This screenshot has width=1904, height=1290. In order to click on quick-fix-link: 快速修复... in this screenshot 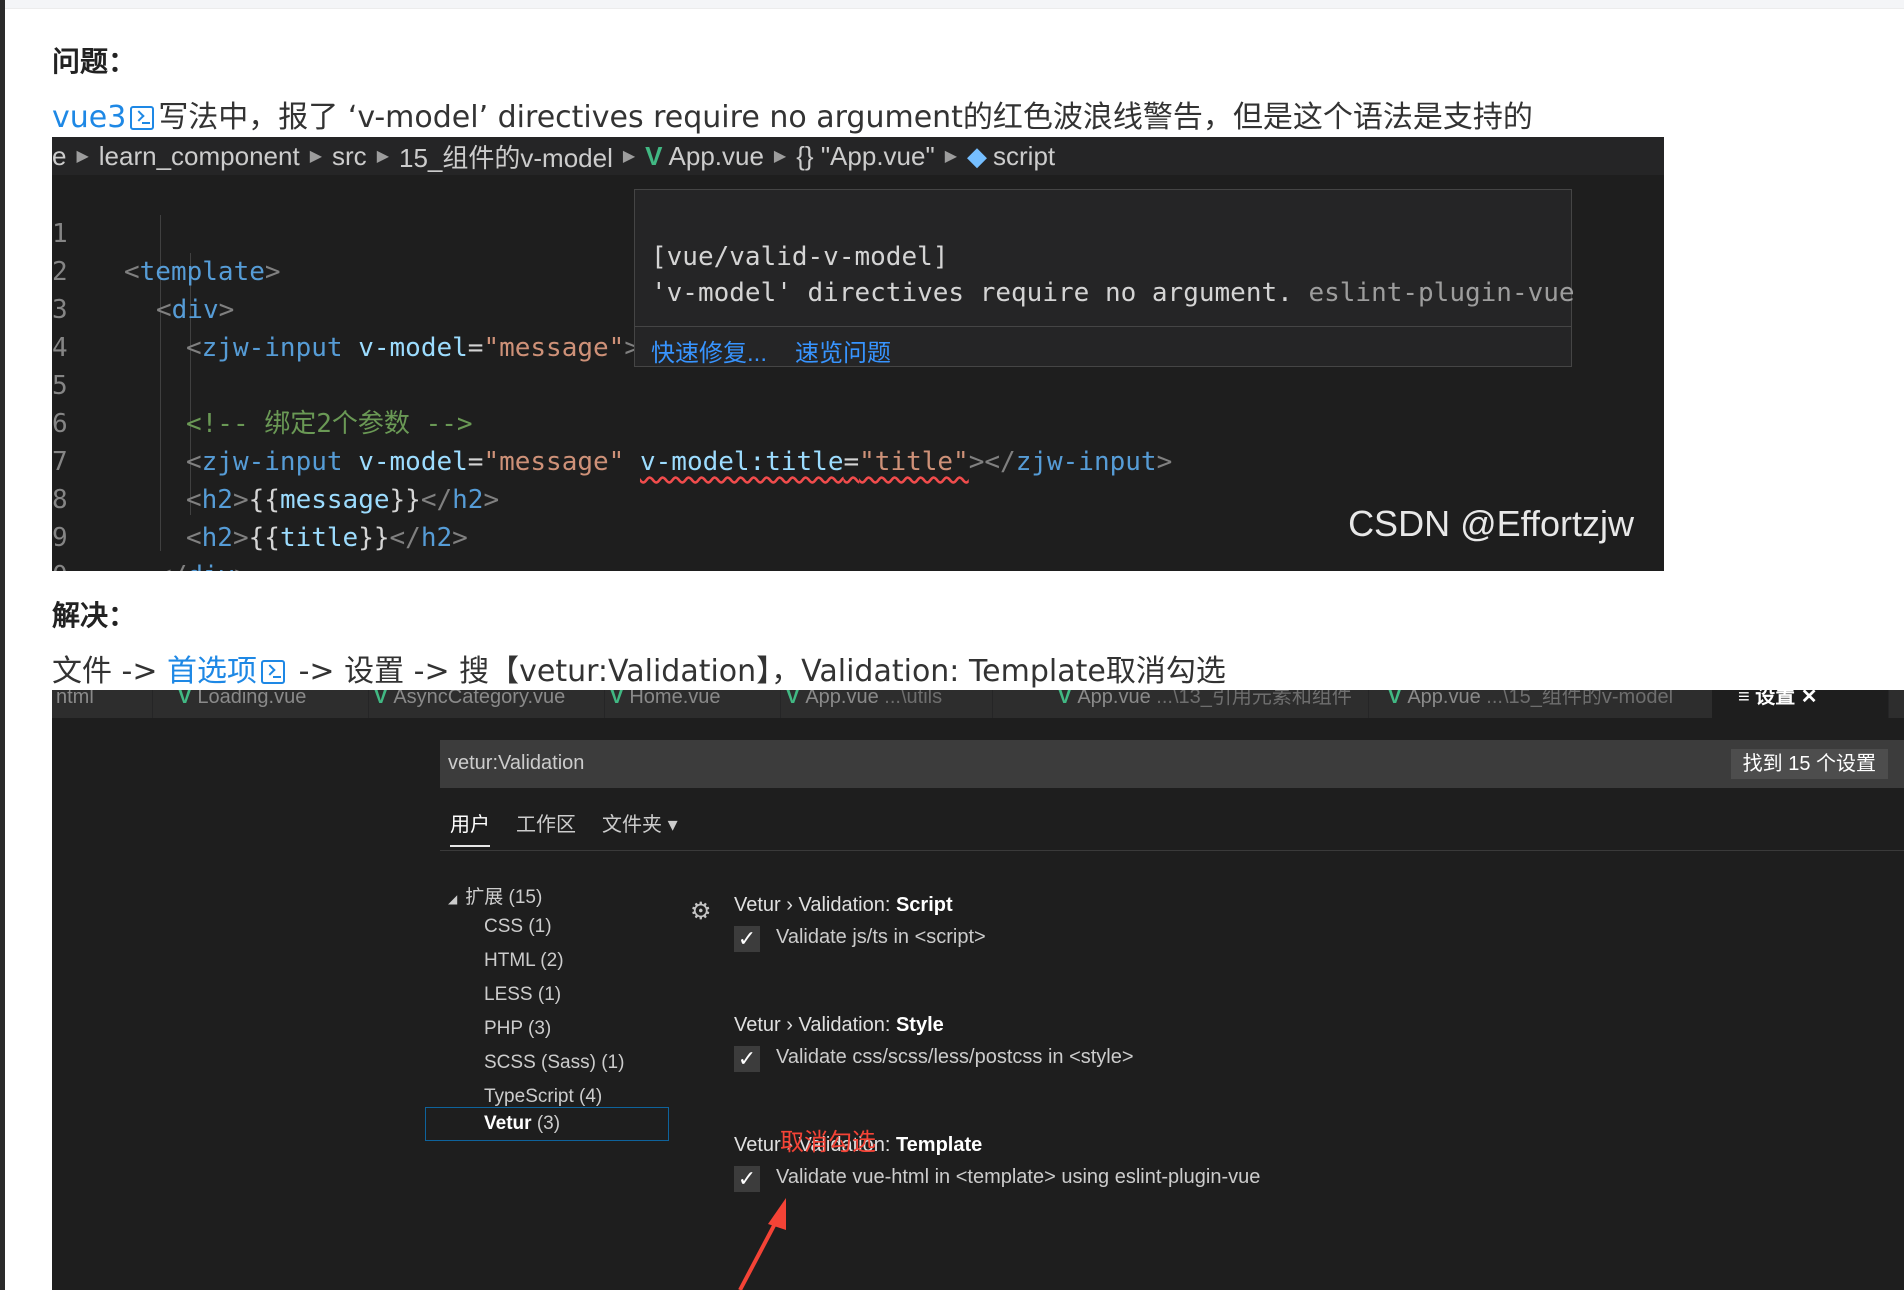, I will do `click(709, 350)`.